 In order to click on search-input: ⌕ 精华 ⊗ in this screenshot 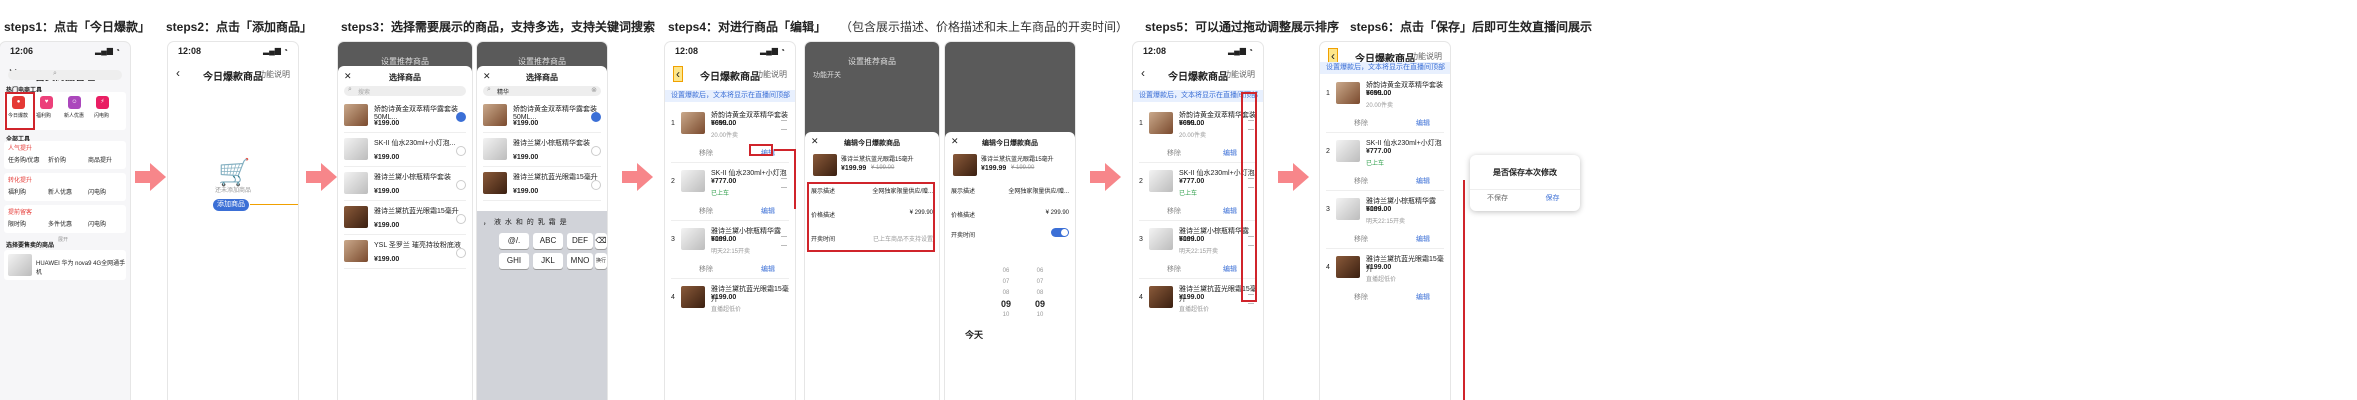, I will do `click(542, 91)`.